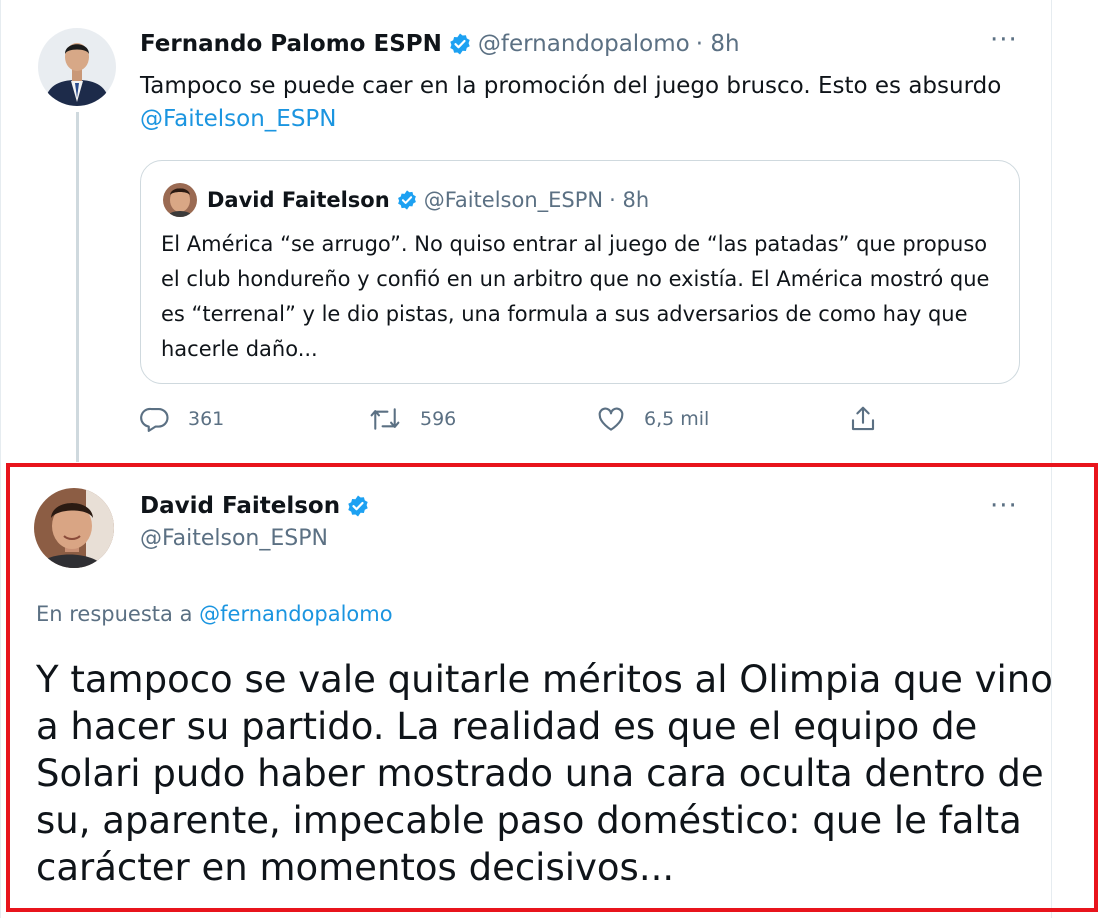 The image size is (1104, 918). What do you see at coordinates (438, 419) in the screenshot?
I see `retweet-count: 596` at bounding box center [438, 419].